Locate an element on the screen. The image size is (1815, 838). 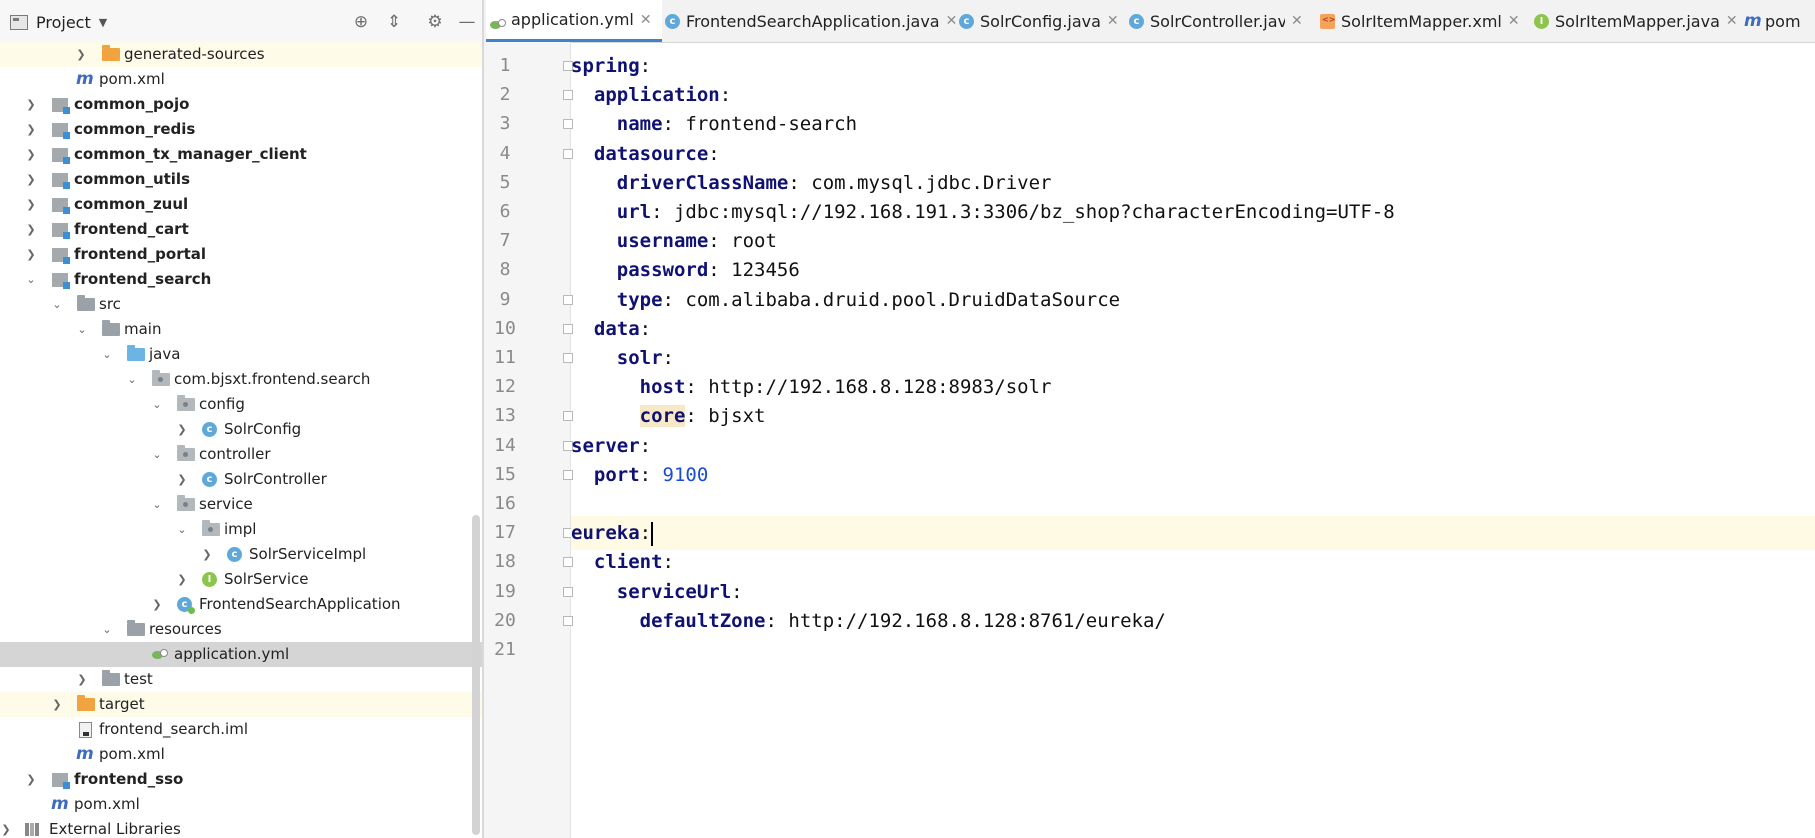
tree-item-application-yml: application.yml is located at coordinates (241, 654).